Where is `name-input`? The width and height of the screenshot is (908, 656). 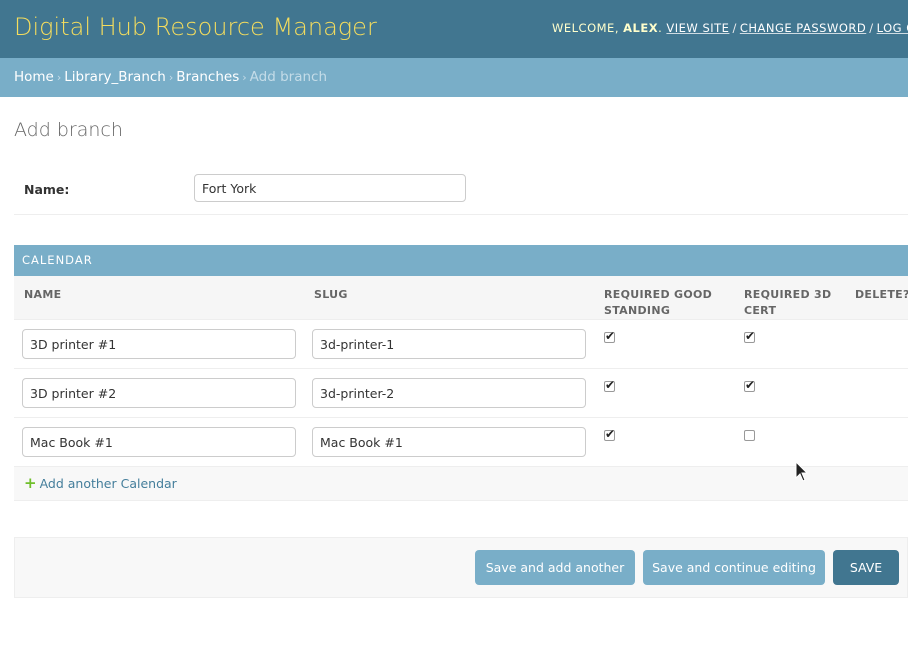 name-input is located at coordinates (330, 188).